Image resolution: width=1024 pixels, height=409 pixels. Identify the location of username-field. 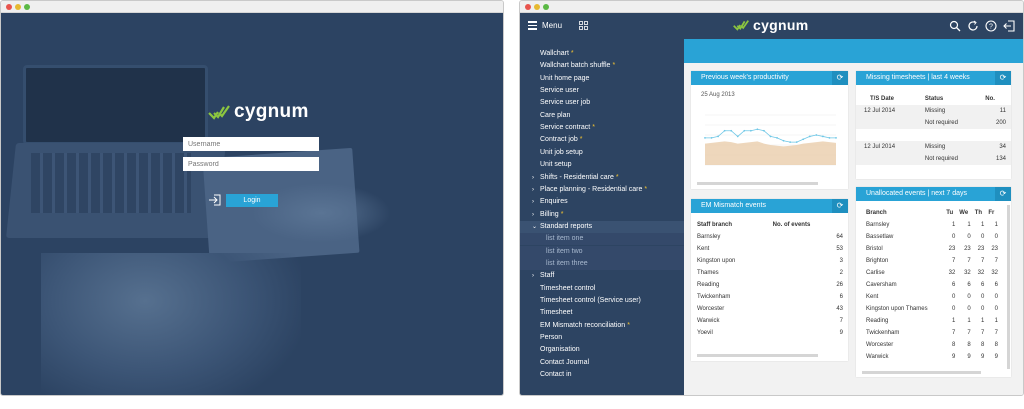
(251, 144).